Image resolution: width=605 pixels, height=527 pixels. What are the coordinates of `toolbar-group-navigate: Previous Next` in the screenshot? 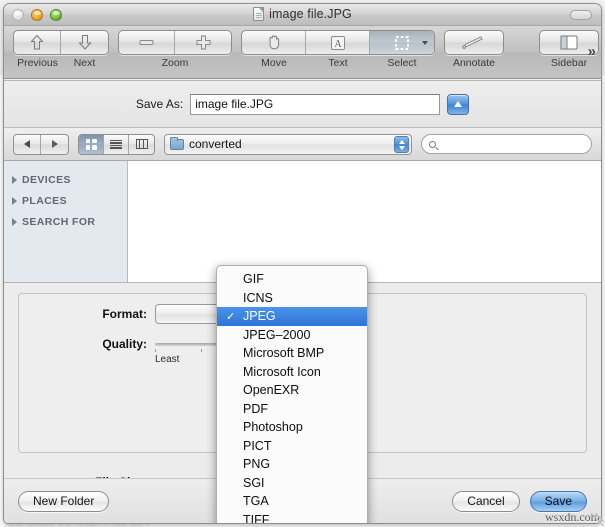 It's located at (61, 49).